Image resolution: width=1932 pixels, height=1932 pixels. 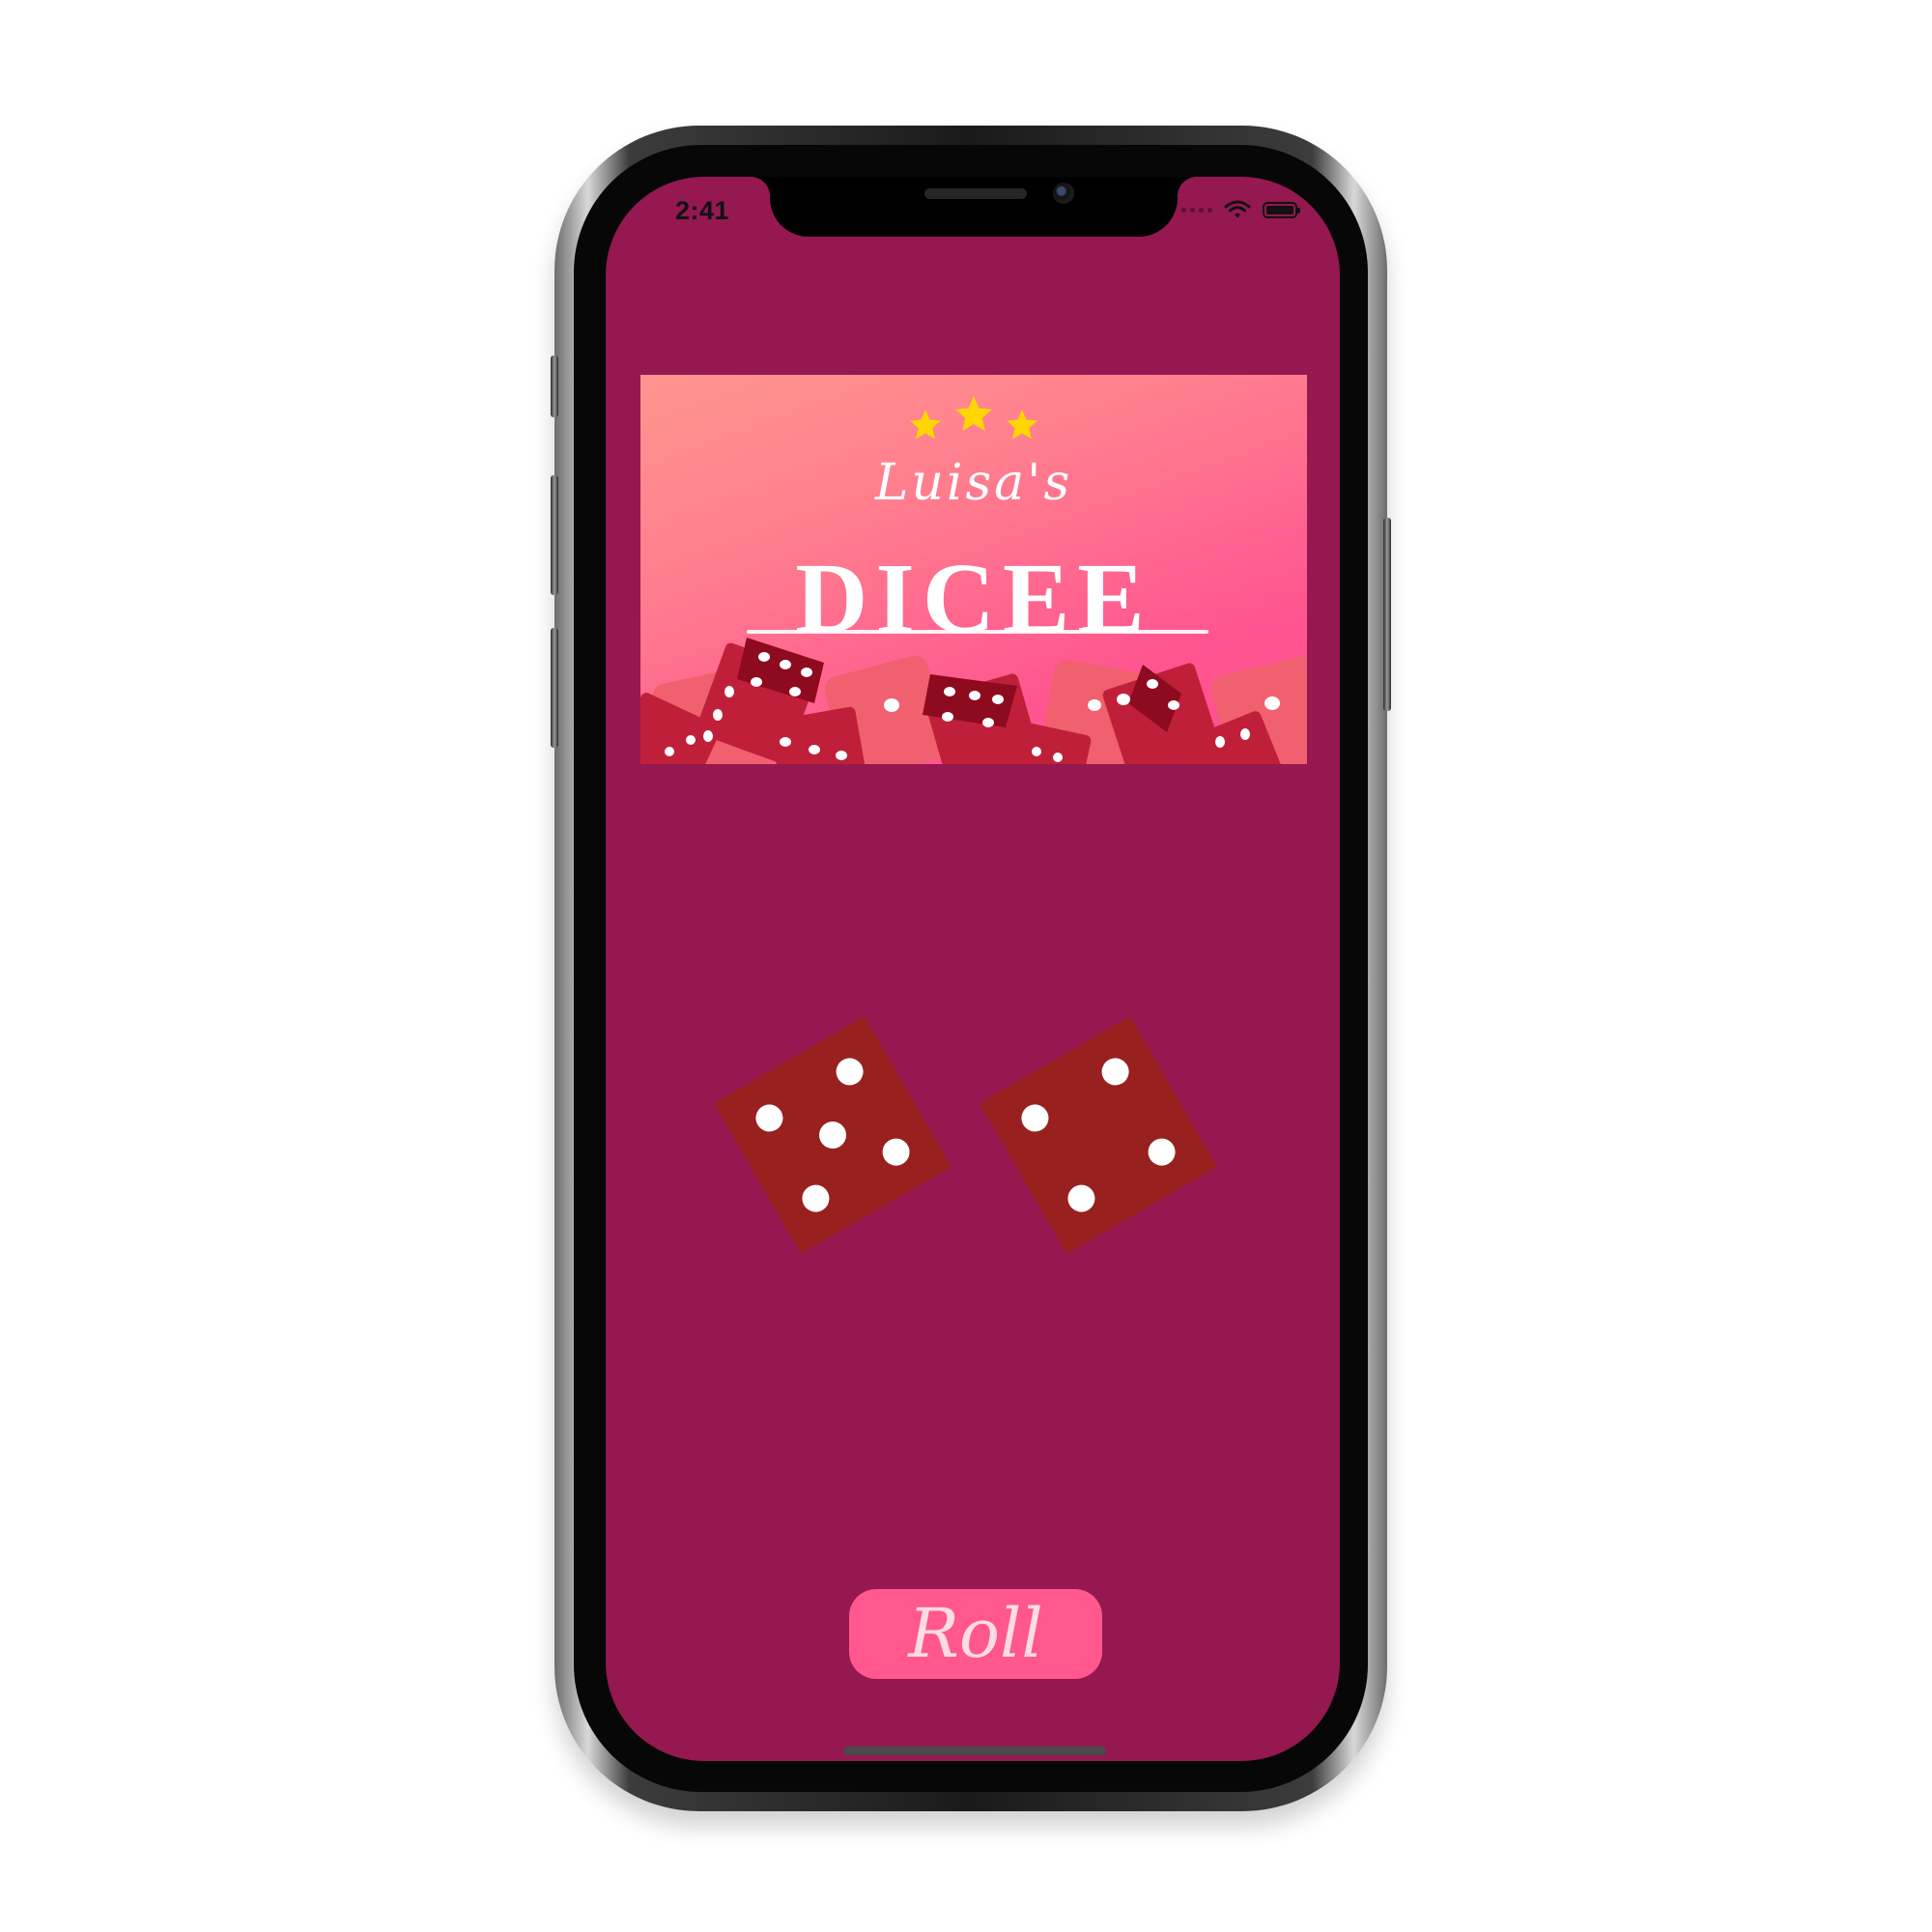 What do you see at coordinates (974, 1751) in the screenshot?
I see `home-indicator` at bounding box center [974, 1751].